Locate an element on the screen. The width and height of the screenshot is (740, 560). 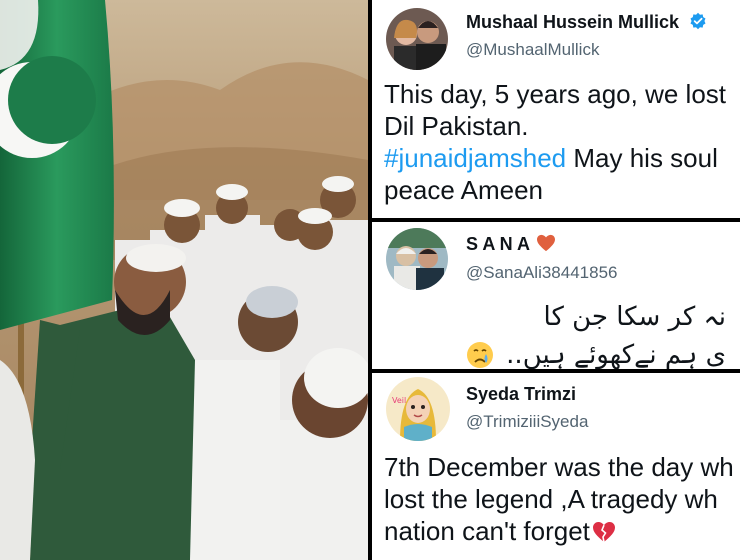
tweet-line: nation can't forget is located at coordinates (559, 531).